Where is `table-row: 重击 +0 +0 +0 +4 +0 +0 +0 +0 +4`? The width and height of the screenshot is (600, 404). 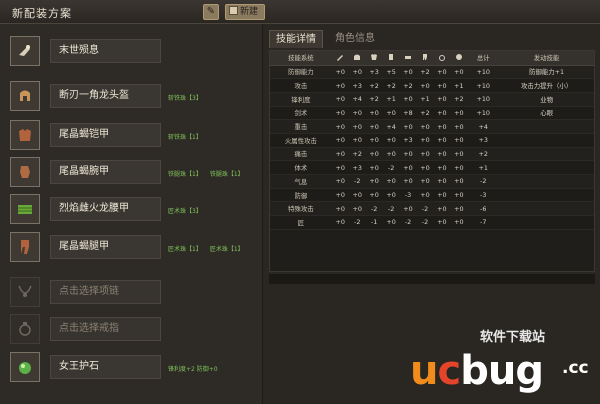
table-row: 重击 +0 +0 +0 +4 +0 +0 +0 +0 +4 is located at coordinates (432, 126).